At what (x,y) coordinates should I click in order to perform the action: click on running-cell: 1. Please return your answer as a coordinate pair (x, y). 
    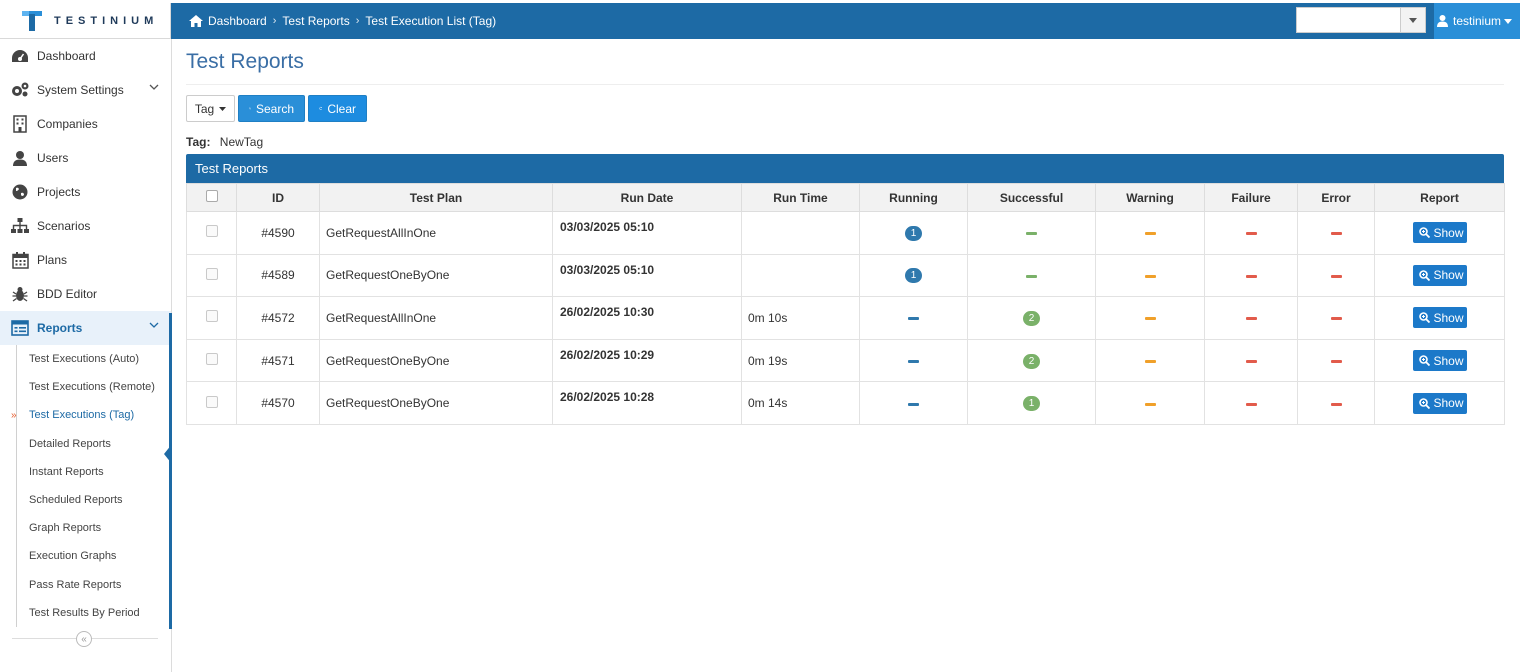
    Looking at the image, I should click on (913, 233).